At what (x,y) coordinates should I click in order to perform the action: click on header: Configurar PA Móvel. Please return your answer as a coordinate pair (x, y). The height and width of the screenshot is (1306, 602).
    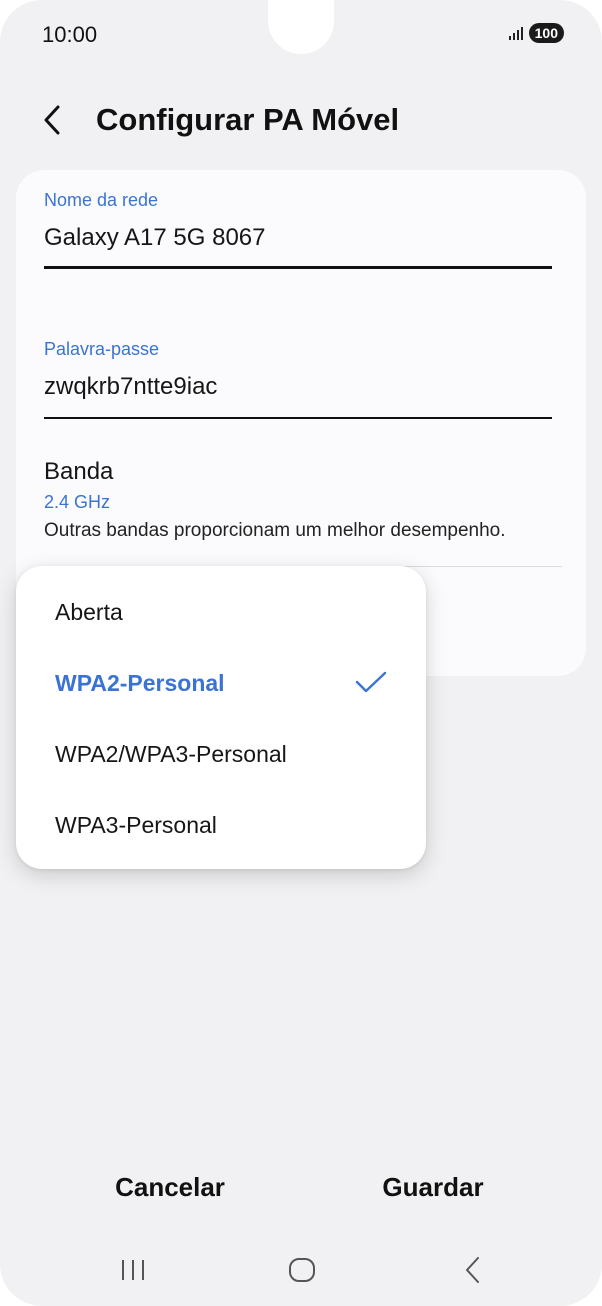
    Looking at the image, I should click on (220, 120).